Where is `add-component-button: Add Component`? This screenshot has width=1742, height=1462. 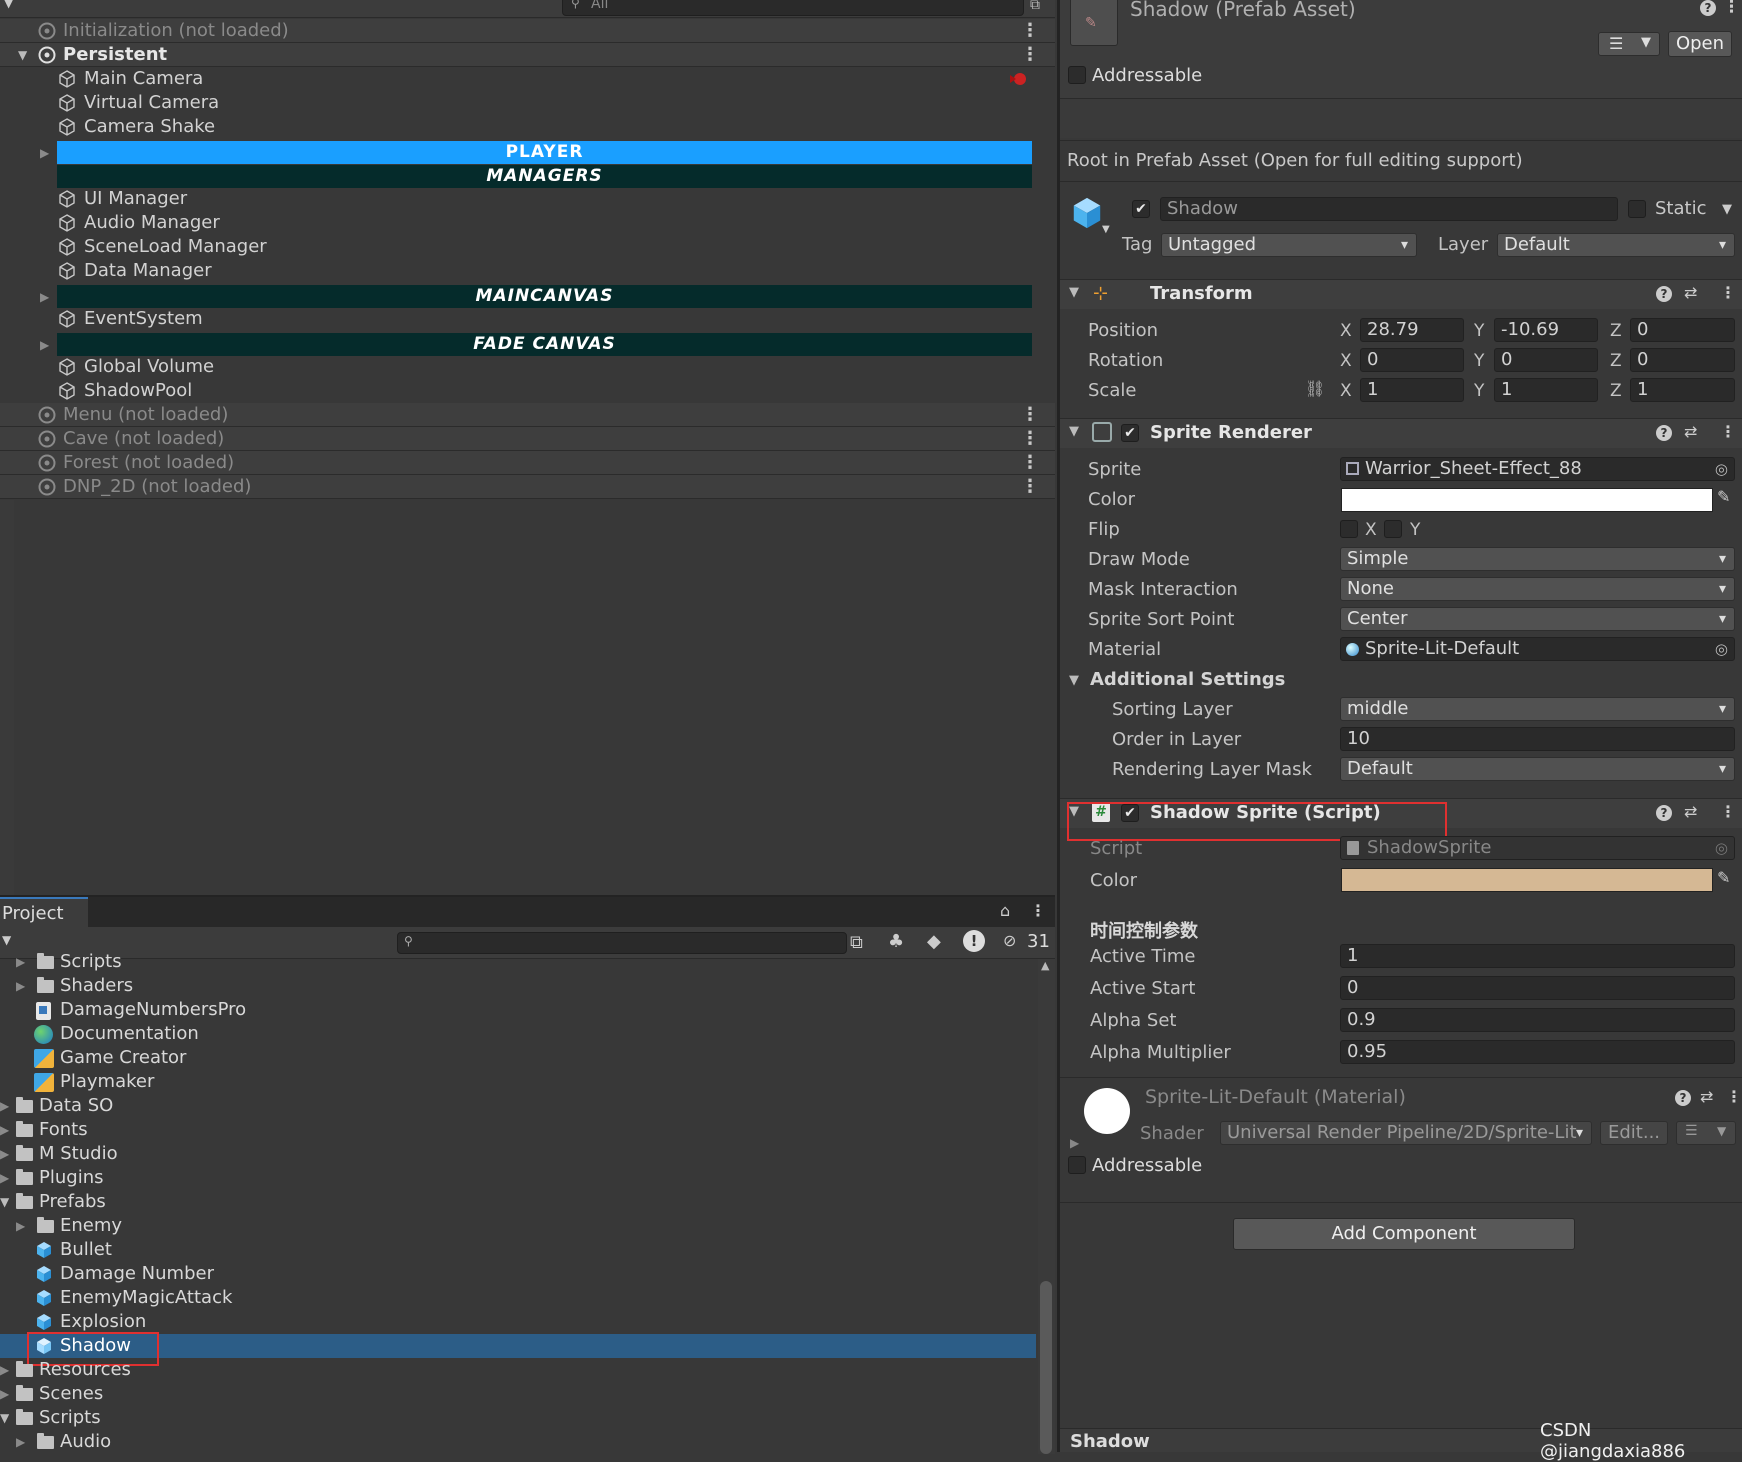
add-component-button: Add Component is located at coordinates (1404, 1234).